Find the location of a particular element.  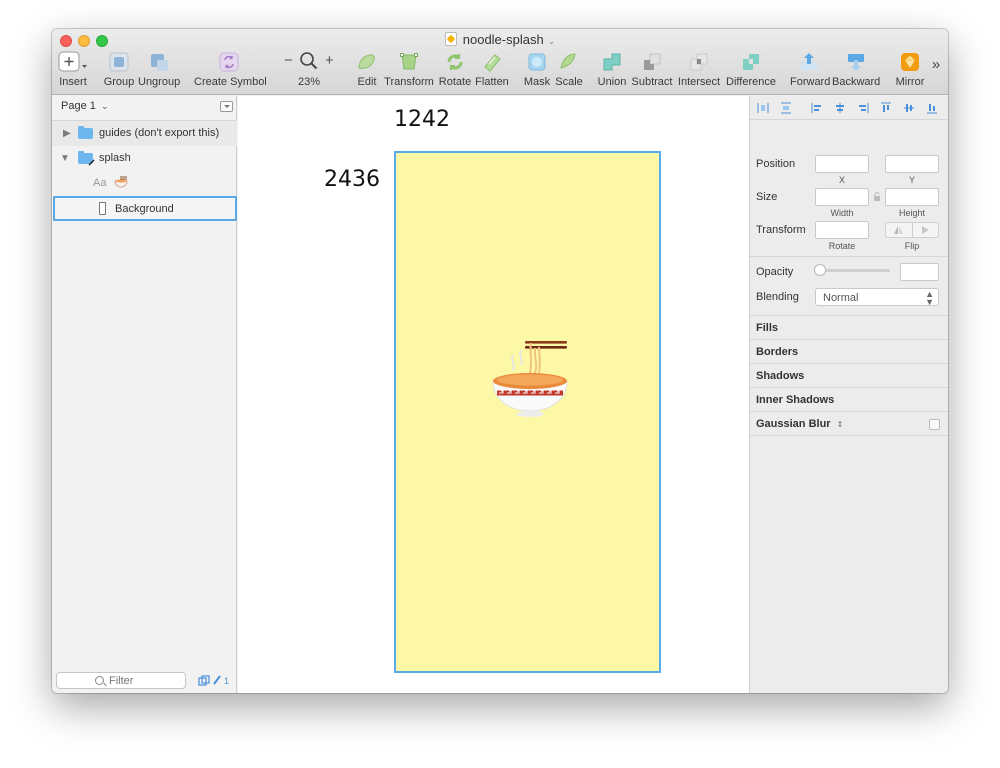

align-bottom-icon is located at coordinates (932, 108).